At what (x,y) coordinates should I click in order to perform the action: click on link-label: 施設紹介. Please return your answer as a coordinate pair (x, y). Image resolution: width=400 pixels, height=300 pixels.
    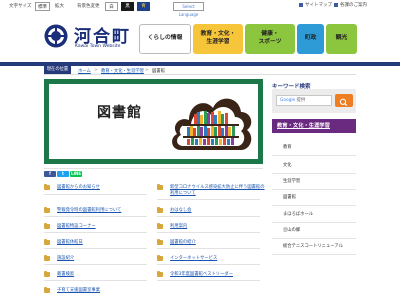
    Looking at the image, I should click on (66, 258).